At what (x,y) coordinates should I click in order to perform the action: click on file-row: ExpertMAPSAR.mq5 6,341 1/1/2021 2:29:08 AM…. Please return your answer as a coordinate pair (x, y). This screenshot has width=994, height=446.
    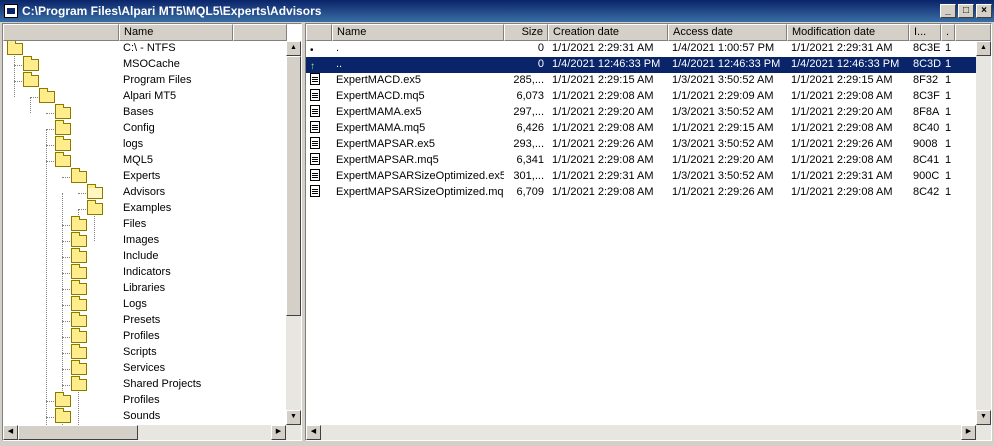
    Looking at the image, I should click on (641, 161).